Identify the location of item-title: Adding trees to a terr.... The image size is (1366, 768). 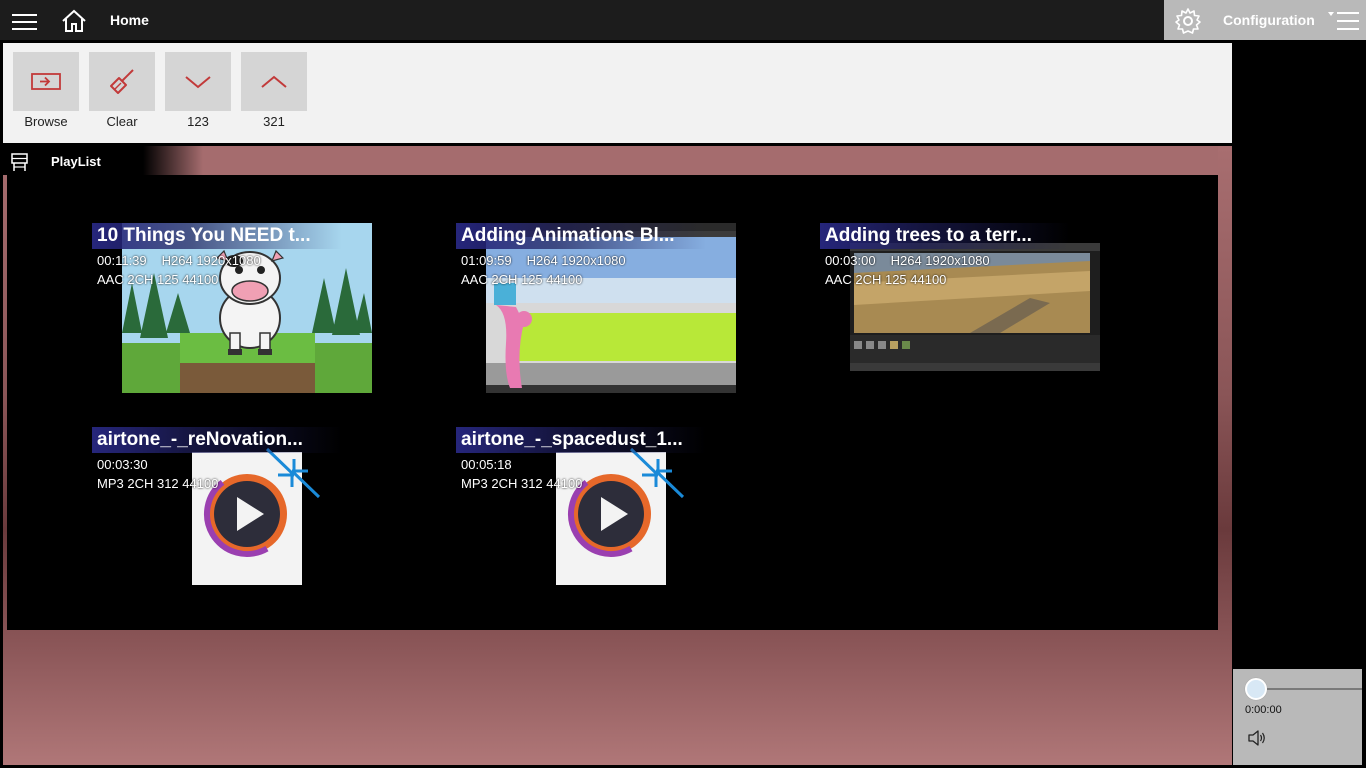
(945, 236).